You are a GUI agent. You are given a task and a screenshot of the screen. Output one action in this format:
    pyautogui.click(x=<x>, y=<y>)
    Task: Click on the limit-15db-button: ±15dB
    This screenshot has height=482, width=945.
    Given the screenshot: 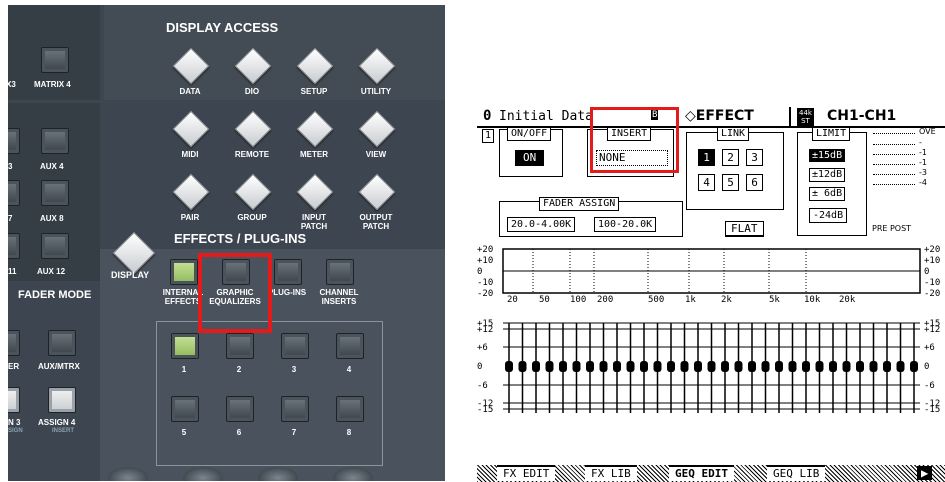 What is the action you would take?
    pyautogui.click(x=827, y=155)
    